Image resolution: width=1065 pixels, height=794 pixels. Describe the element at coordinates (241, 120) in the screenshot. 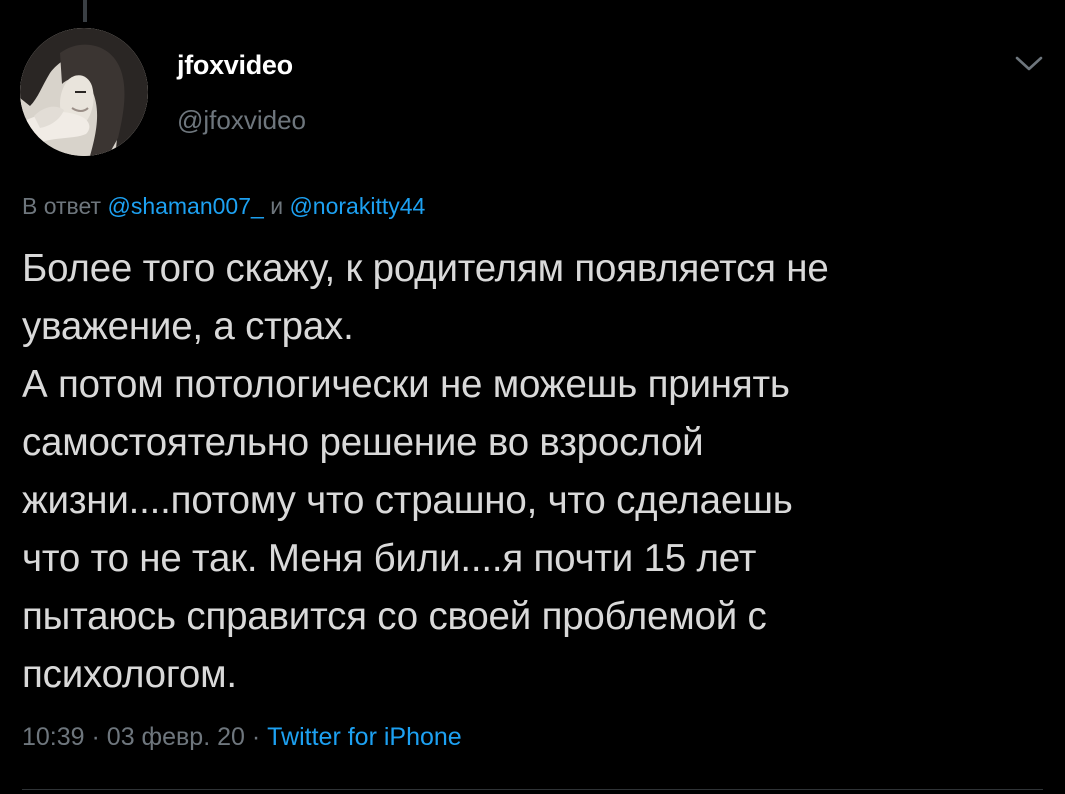

I see `author-handle: @jfoxvideo` at that location.